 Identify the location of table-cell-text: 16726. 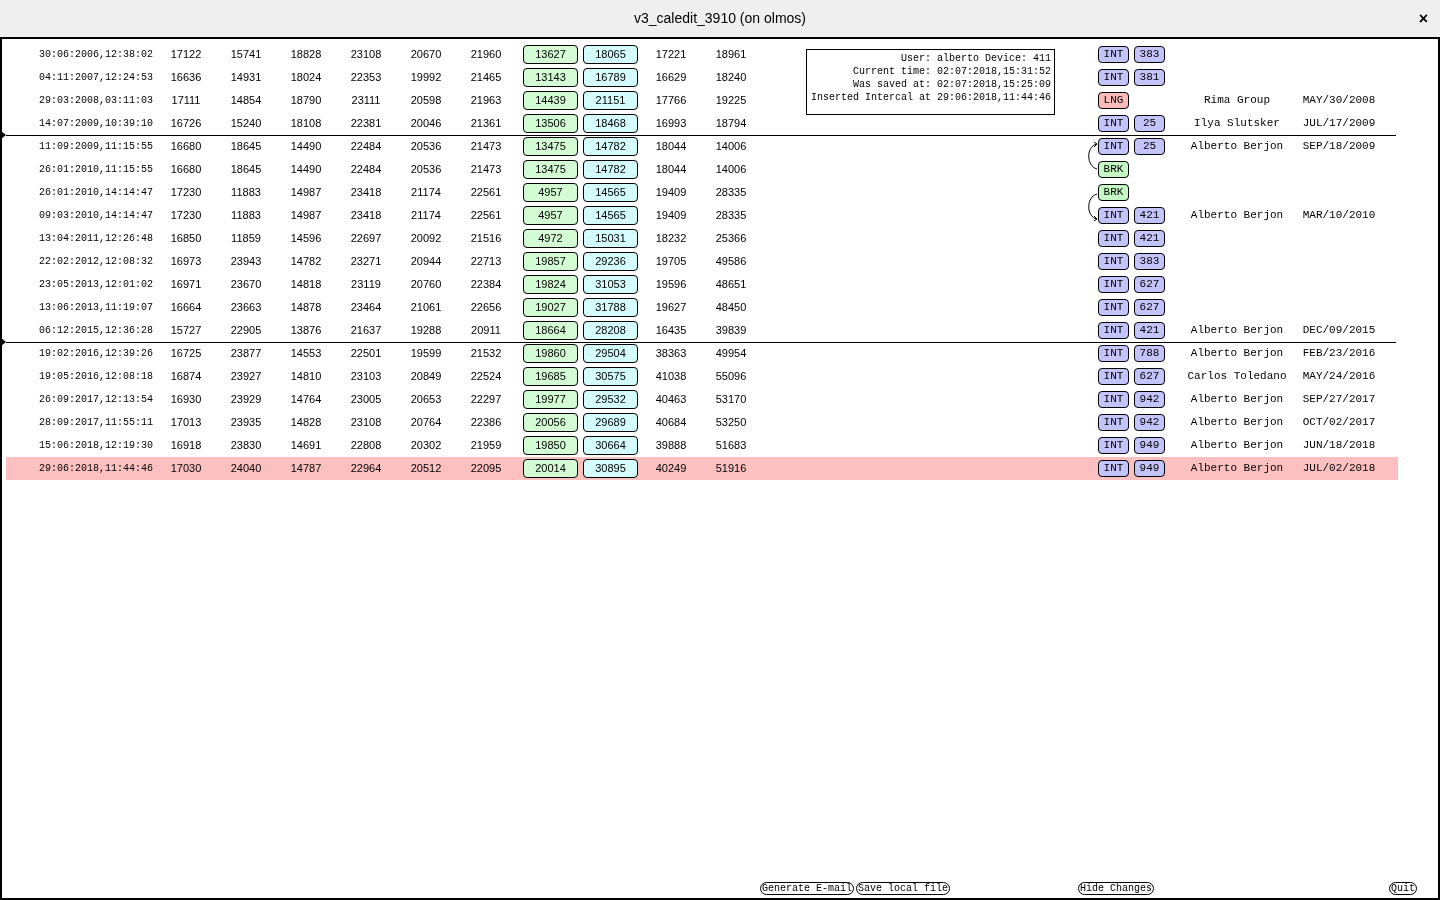
(186, 124).